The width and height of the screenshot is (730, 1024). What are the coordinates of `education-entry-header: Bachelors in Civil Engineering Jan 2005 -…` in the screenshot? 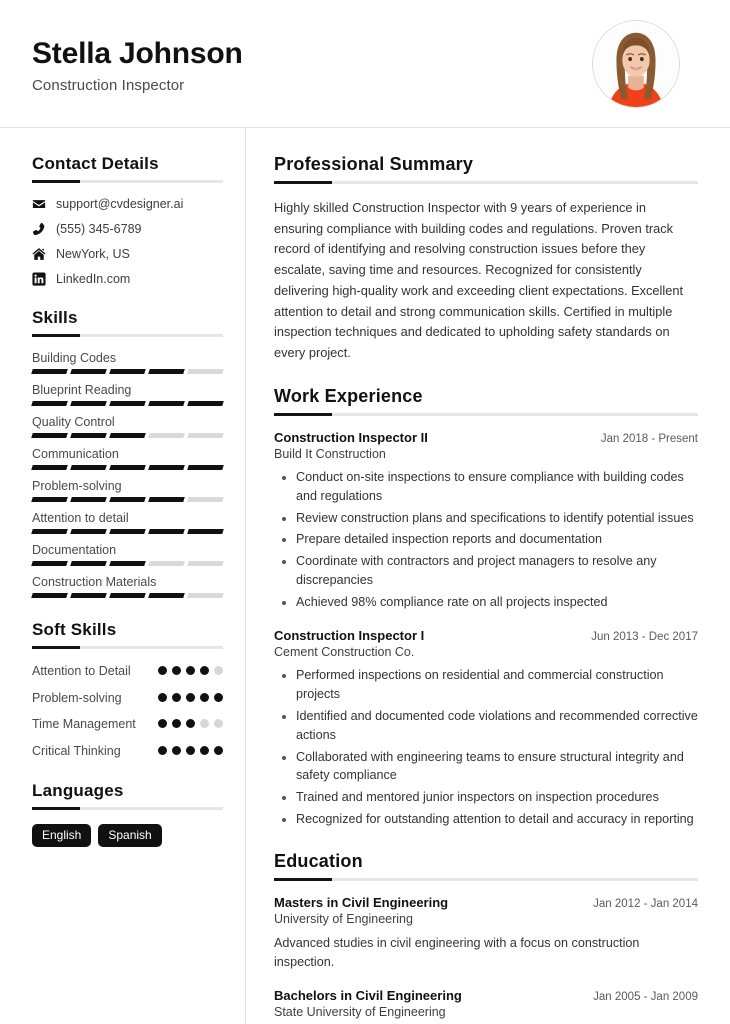 It's located at (486, 995).